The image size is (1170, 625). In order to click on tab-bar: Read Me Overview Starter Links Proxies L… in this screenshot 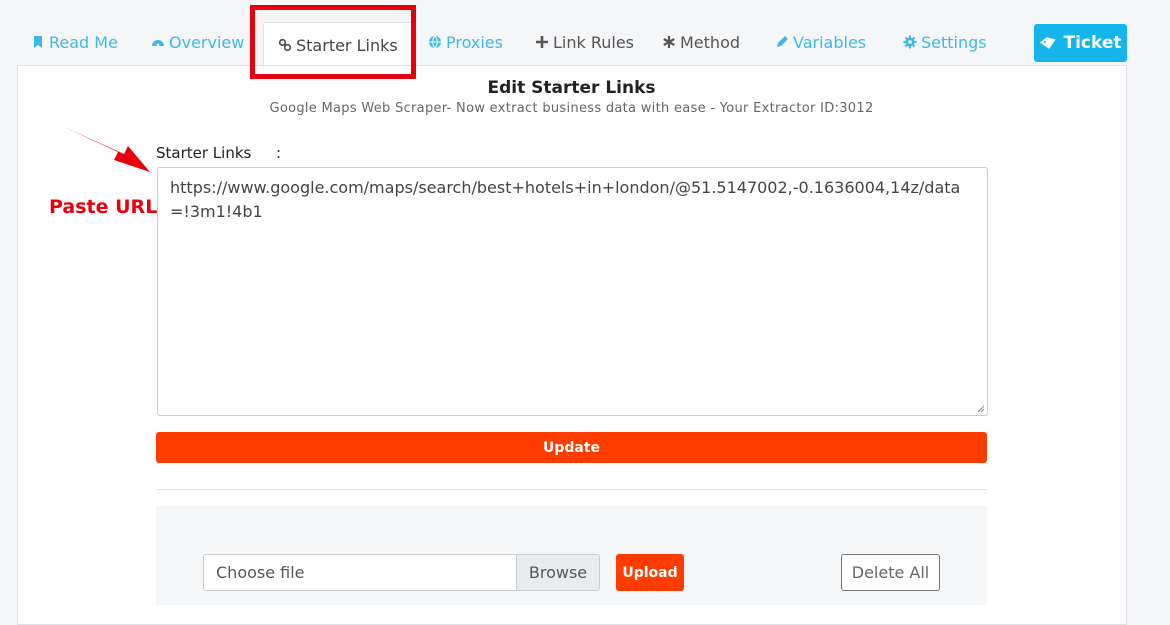, I will do `click(585, 33)`.